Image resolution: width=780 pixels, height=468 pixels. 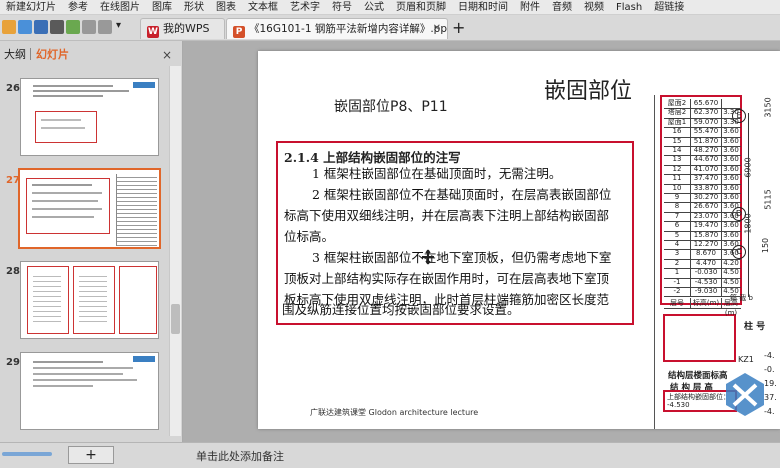 What do you see at coordinates (118, 25) in the screenshot?
I see `chevron-down-icon: ▾` at bounding box center [118, 25].